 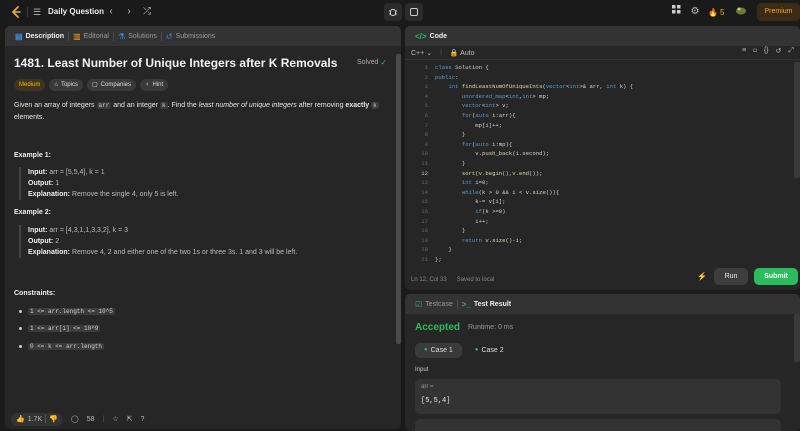 I want to click on code-line: 4 unordered_map<int,int> mp;, so click(x=595, y=97).